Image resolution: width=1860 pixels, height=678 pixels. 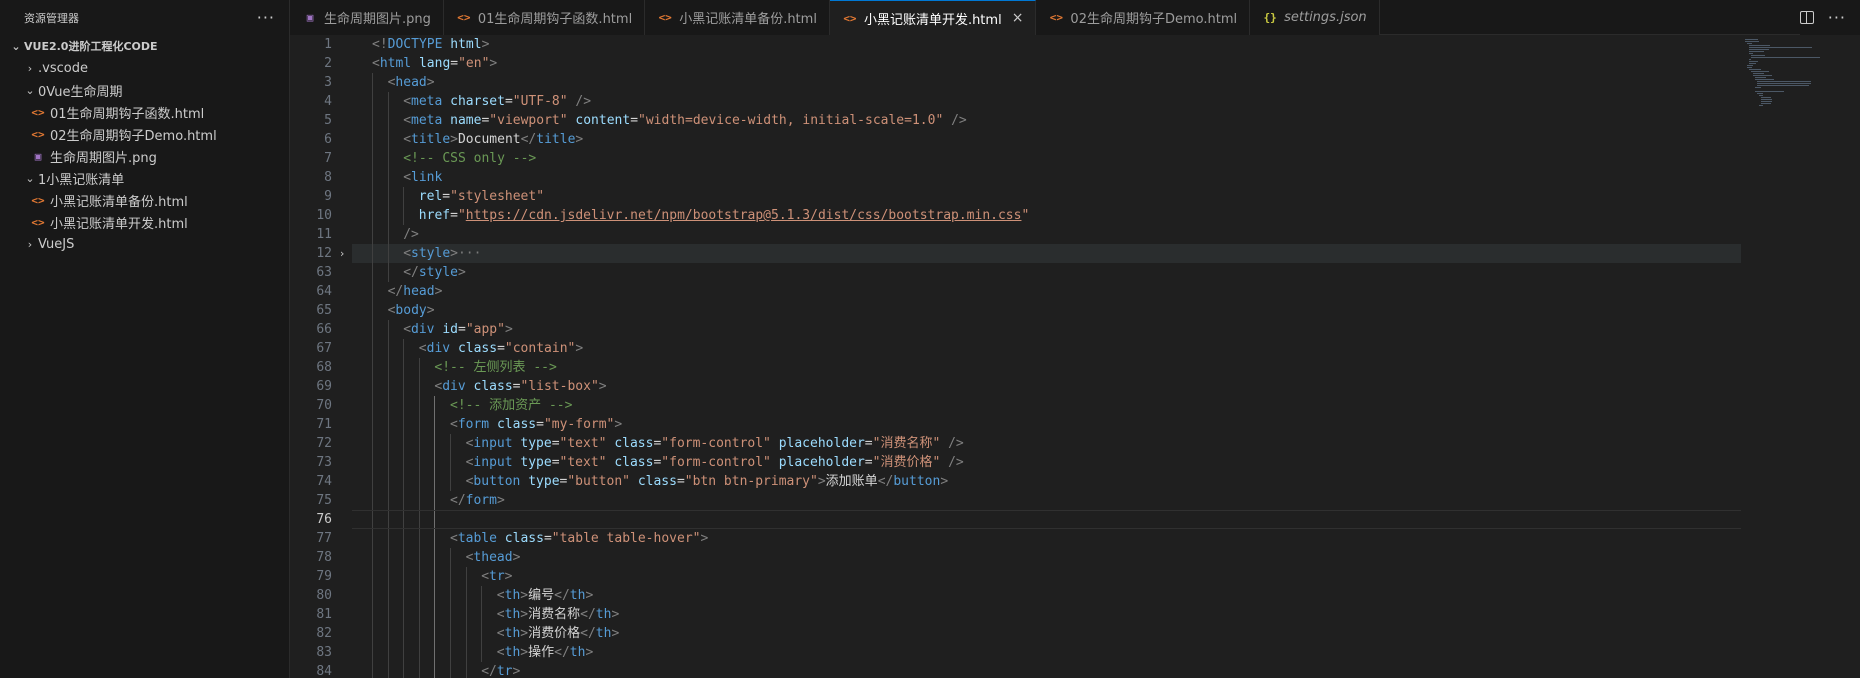 What do you see at coordinates (1015, 424) in the screenshot?
I see `code-line: 71 <form class="my-form">` at bounding box center [1015, 424].